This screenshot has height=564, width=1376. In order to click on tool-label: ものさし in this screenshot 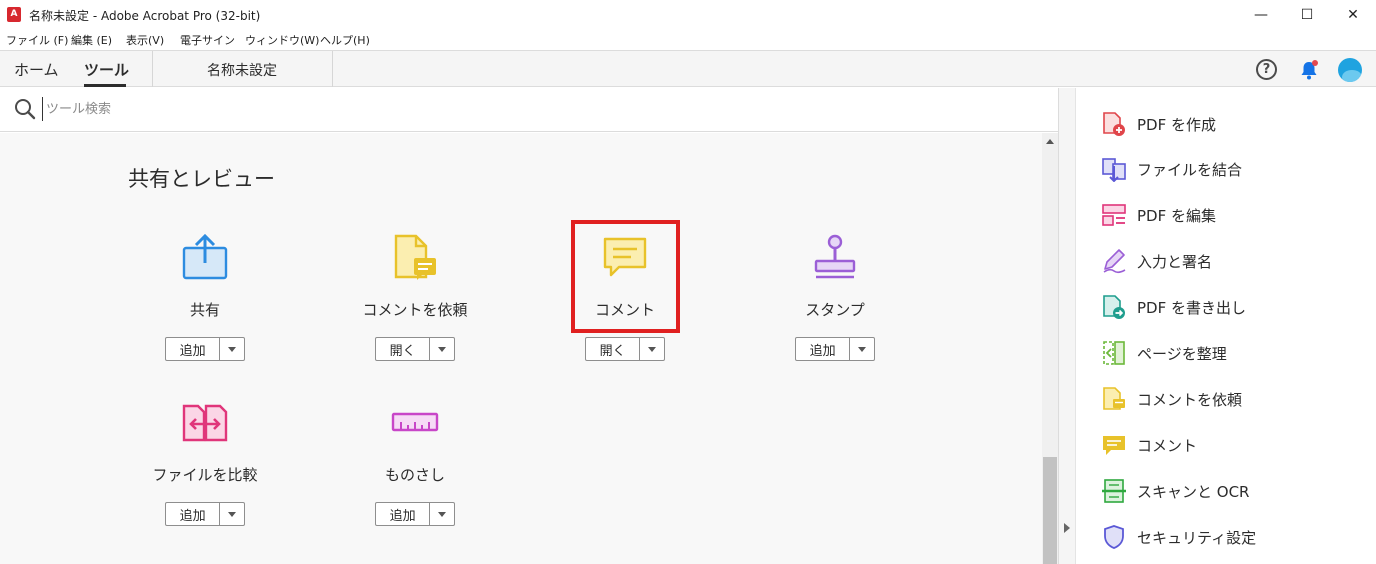, I will do `click(414, 475)`.